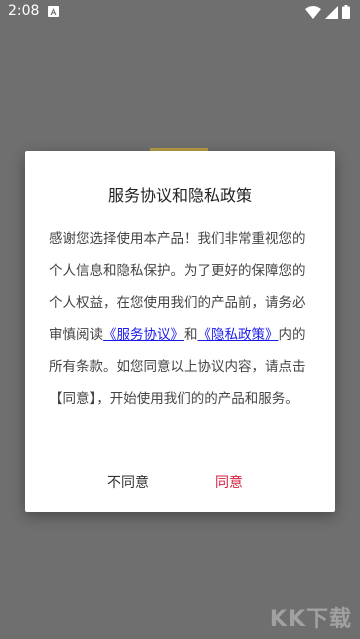  What do you see at coordinates (331, 12) in the screenshot?
I see `signal-icon` at bounding box center [331, 12].